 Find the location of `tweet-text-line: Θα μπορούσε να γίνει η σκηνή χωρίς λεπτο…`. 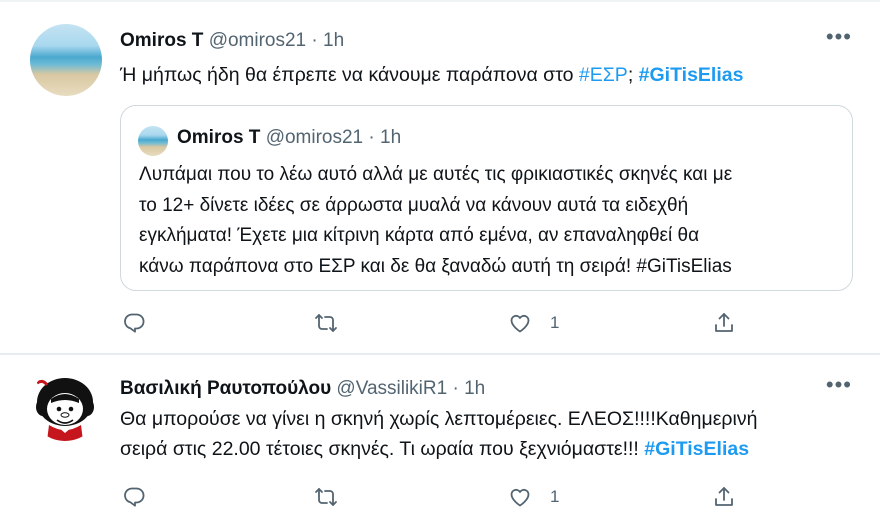

tweet-text-line: Θα μπορούσε να γίνει η σκηνή χωρίς λεπτο… is located at coordinates (439, 419).